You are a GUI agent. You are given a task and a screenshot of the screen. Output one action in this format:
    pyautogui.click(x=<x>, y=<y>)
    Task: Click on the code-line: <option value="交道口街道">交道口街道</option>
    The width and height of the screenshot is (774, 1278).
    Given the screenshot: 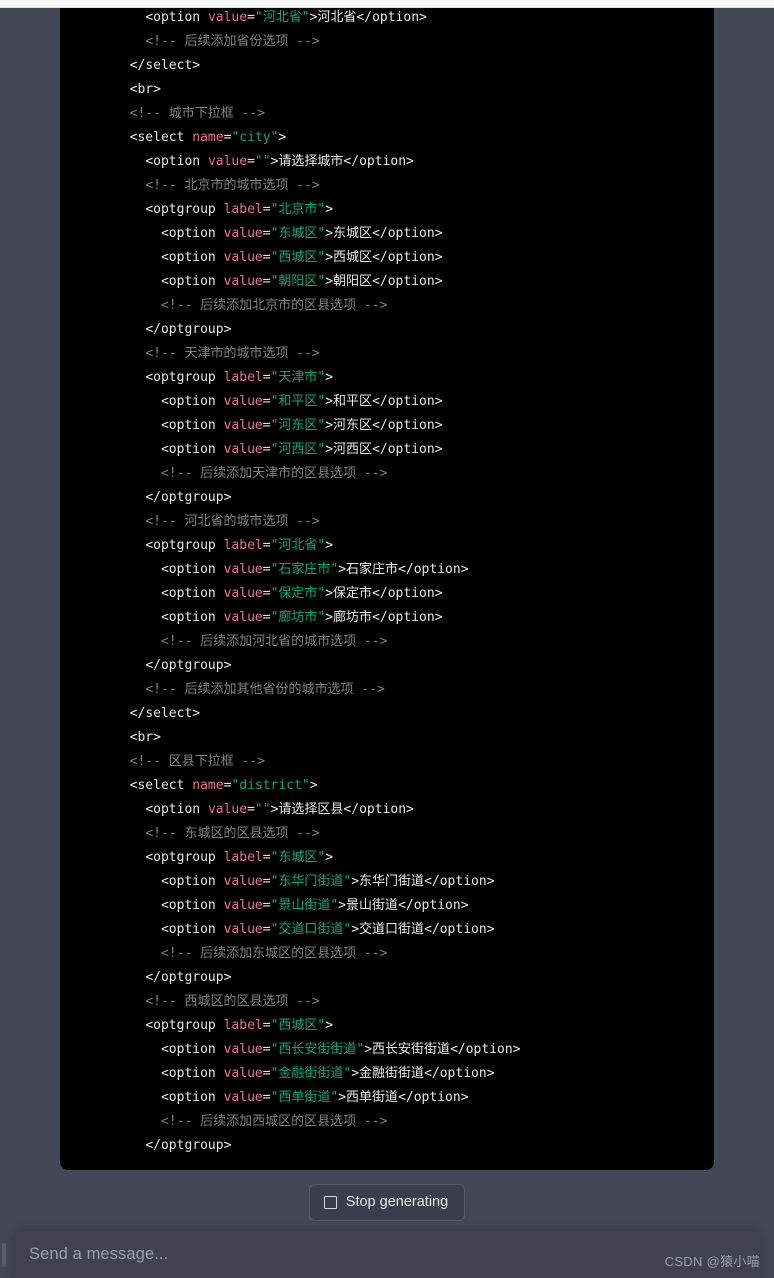 What is the action you would take?
    pyautogui.click(x=414, y=930)
    